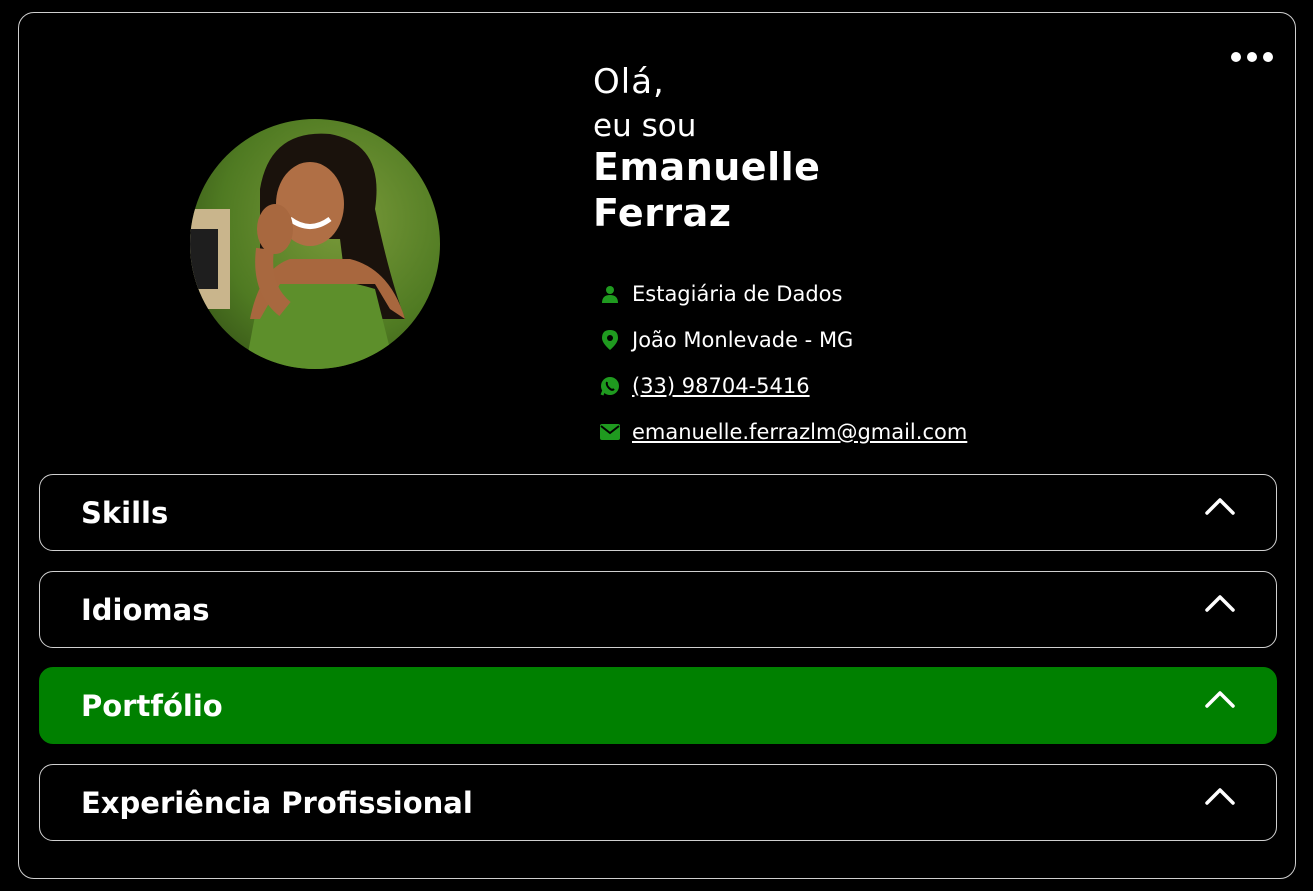 The width and height of the screenshot is (1313, 891). What do you see at coordinates (662, 213) in the screenshot?
I see `last-name: Ferraz` at bounding box center [662, 213].